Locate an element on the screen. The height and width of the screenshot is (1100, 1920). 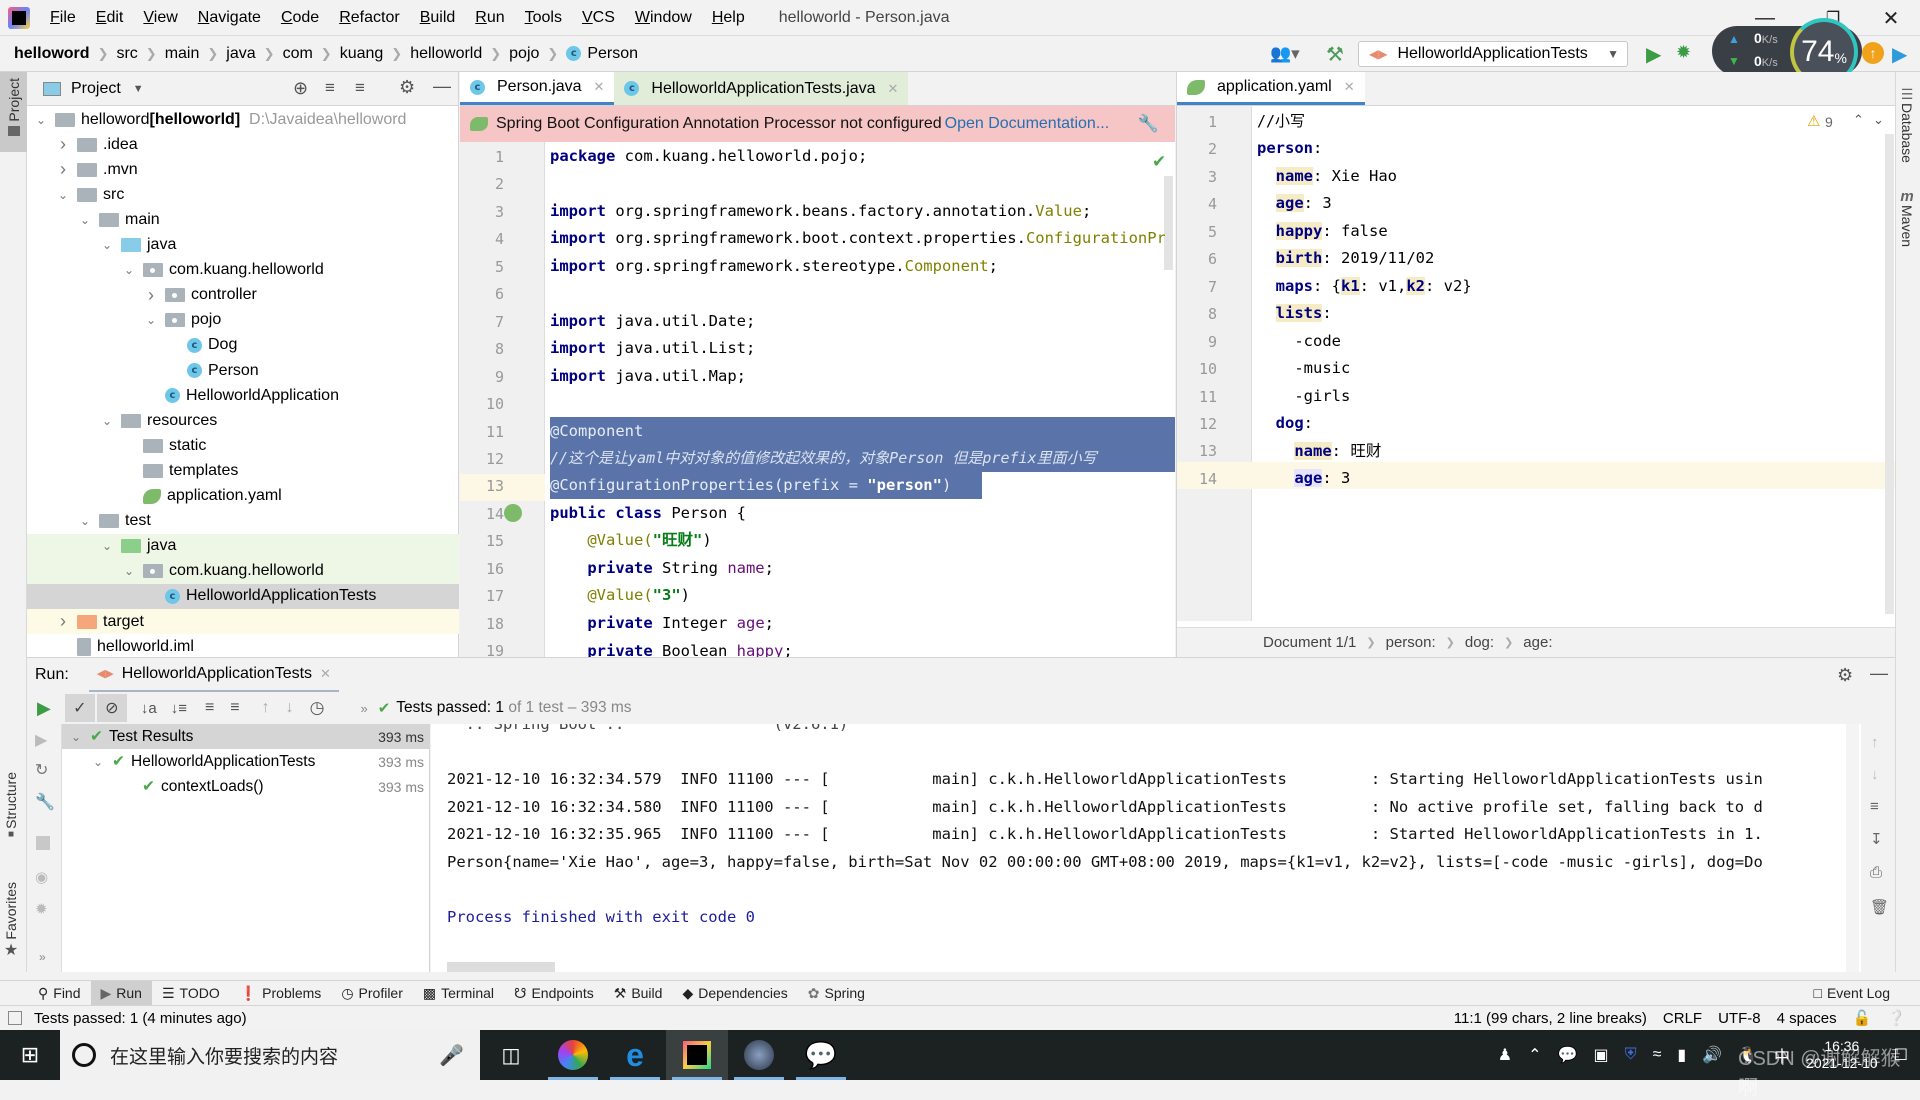
menu-view: View is located at coordinates (160, 18).